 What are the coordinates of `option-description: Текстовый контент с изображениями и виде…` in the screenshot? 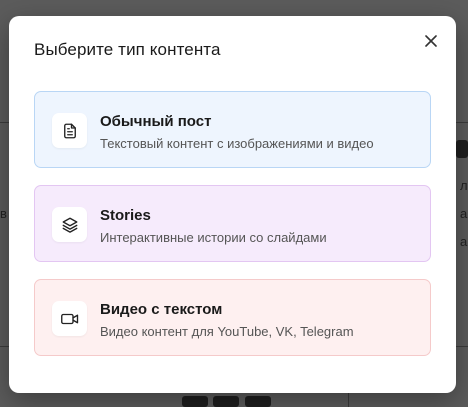 It's located at (237, 143).